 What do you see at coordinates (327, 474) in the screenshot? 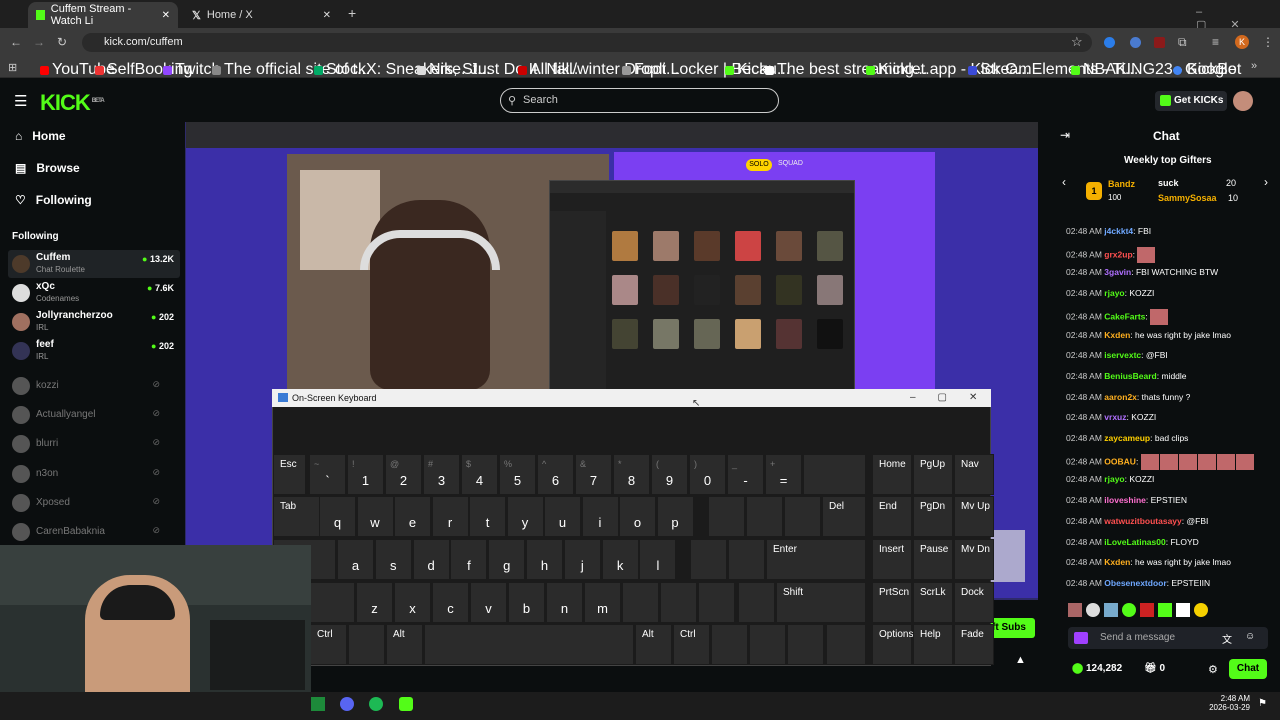
I see `key-`: ~ `` at bounding box center [327, 474].